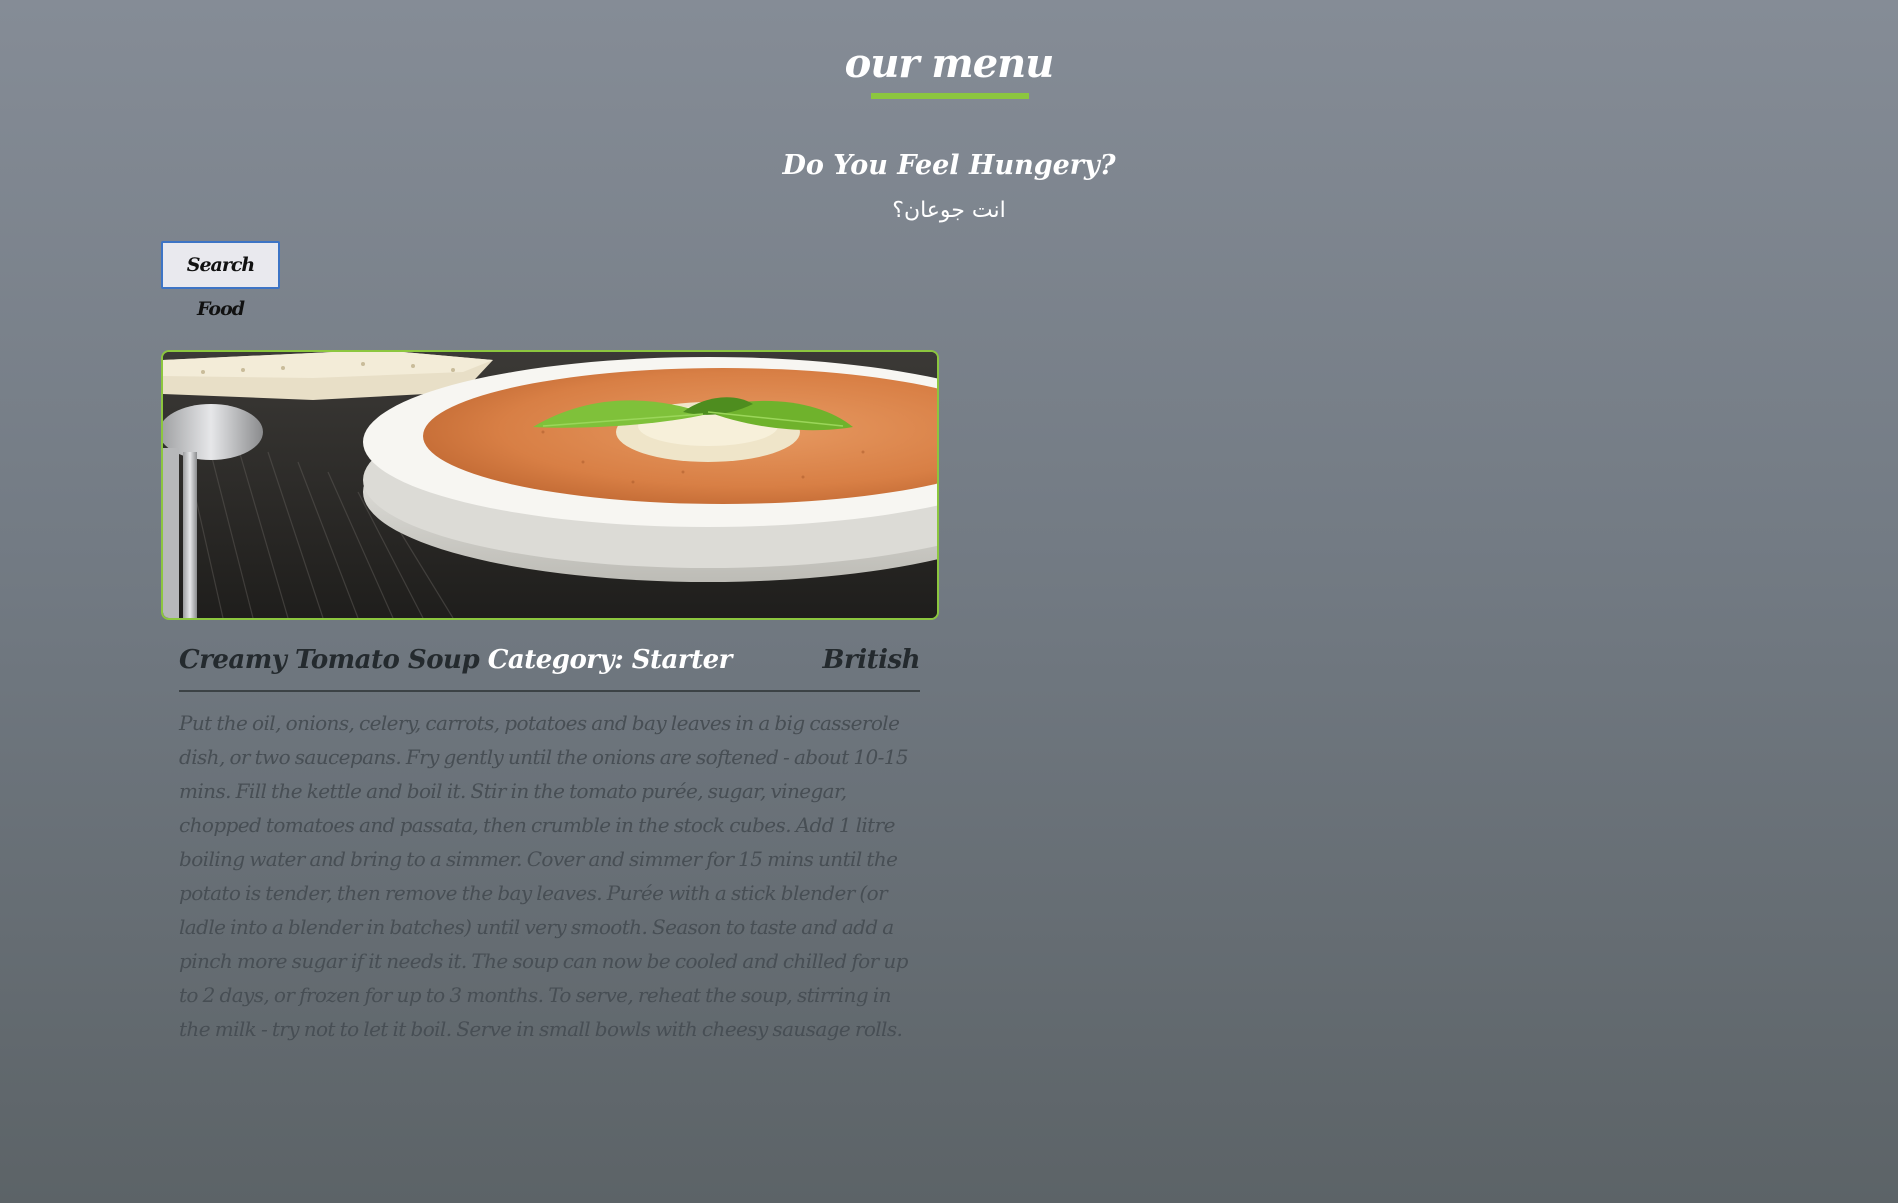 Image resolution: width=1898 pixels, height=1203 pixels. I want to click on soup-photo, so click(550, 485).